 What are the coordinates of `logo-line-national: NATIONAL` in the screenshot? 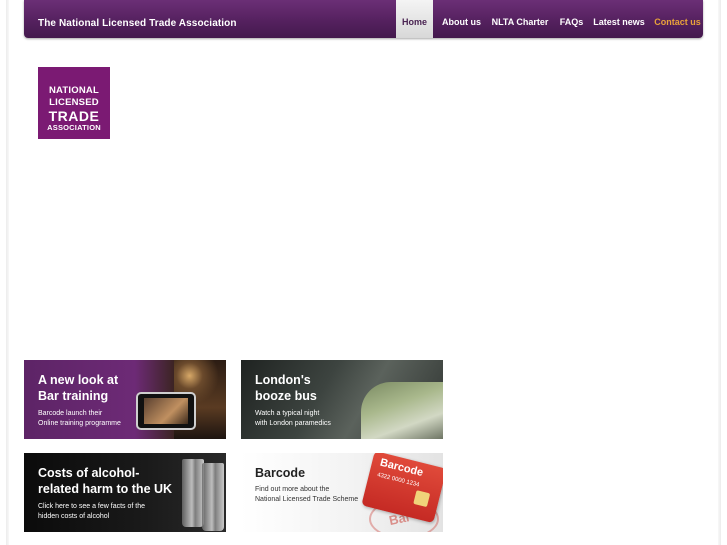 It's located at (74, 90).